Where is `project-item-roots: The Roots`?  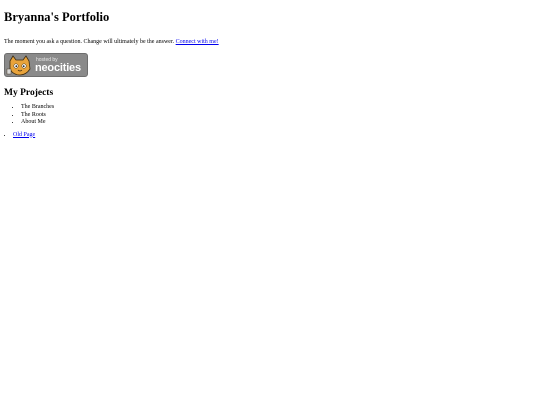
project-item-roots: The Roots is located at coordinates (278, 116).